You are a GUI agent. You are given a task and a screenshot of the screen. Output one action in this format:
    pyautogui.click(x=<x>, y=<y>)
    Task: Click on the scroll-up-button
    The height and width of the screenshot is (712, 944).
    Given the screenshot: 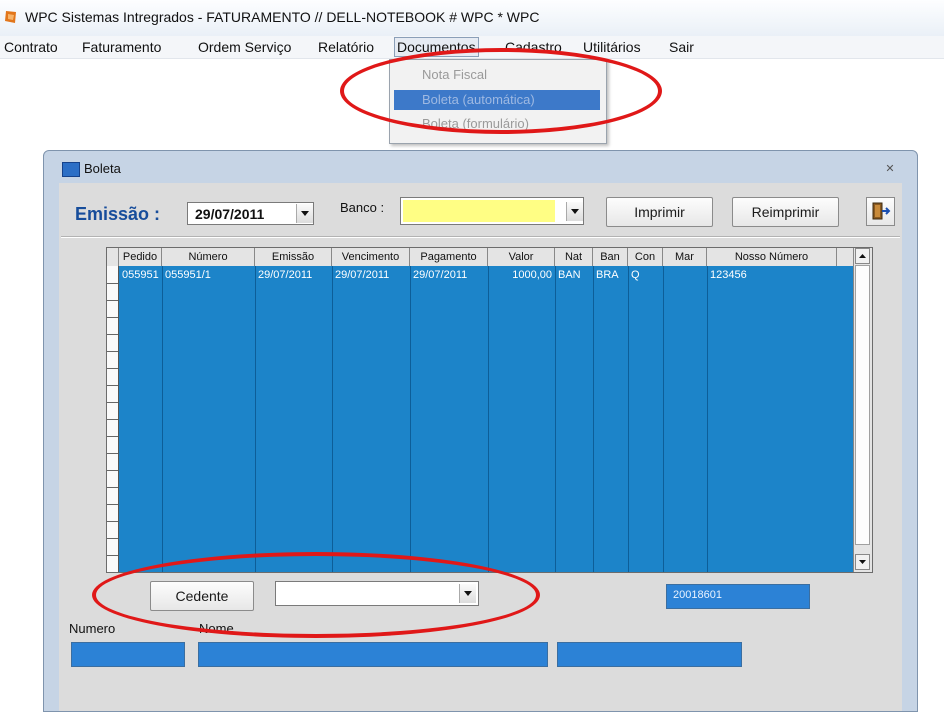 What is the action you would take?
    pyautogui.click(x=862, y=256)
    